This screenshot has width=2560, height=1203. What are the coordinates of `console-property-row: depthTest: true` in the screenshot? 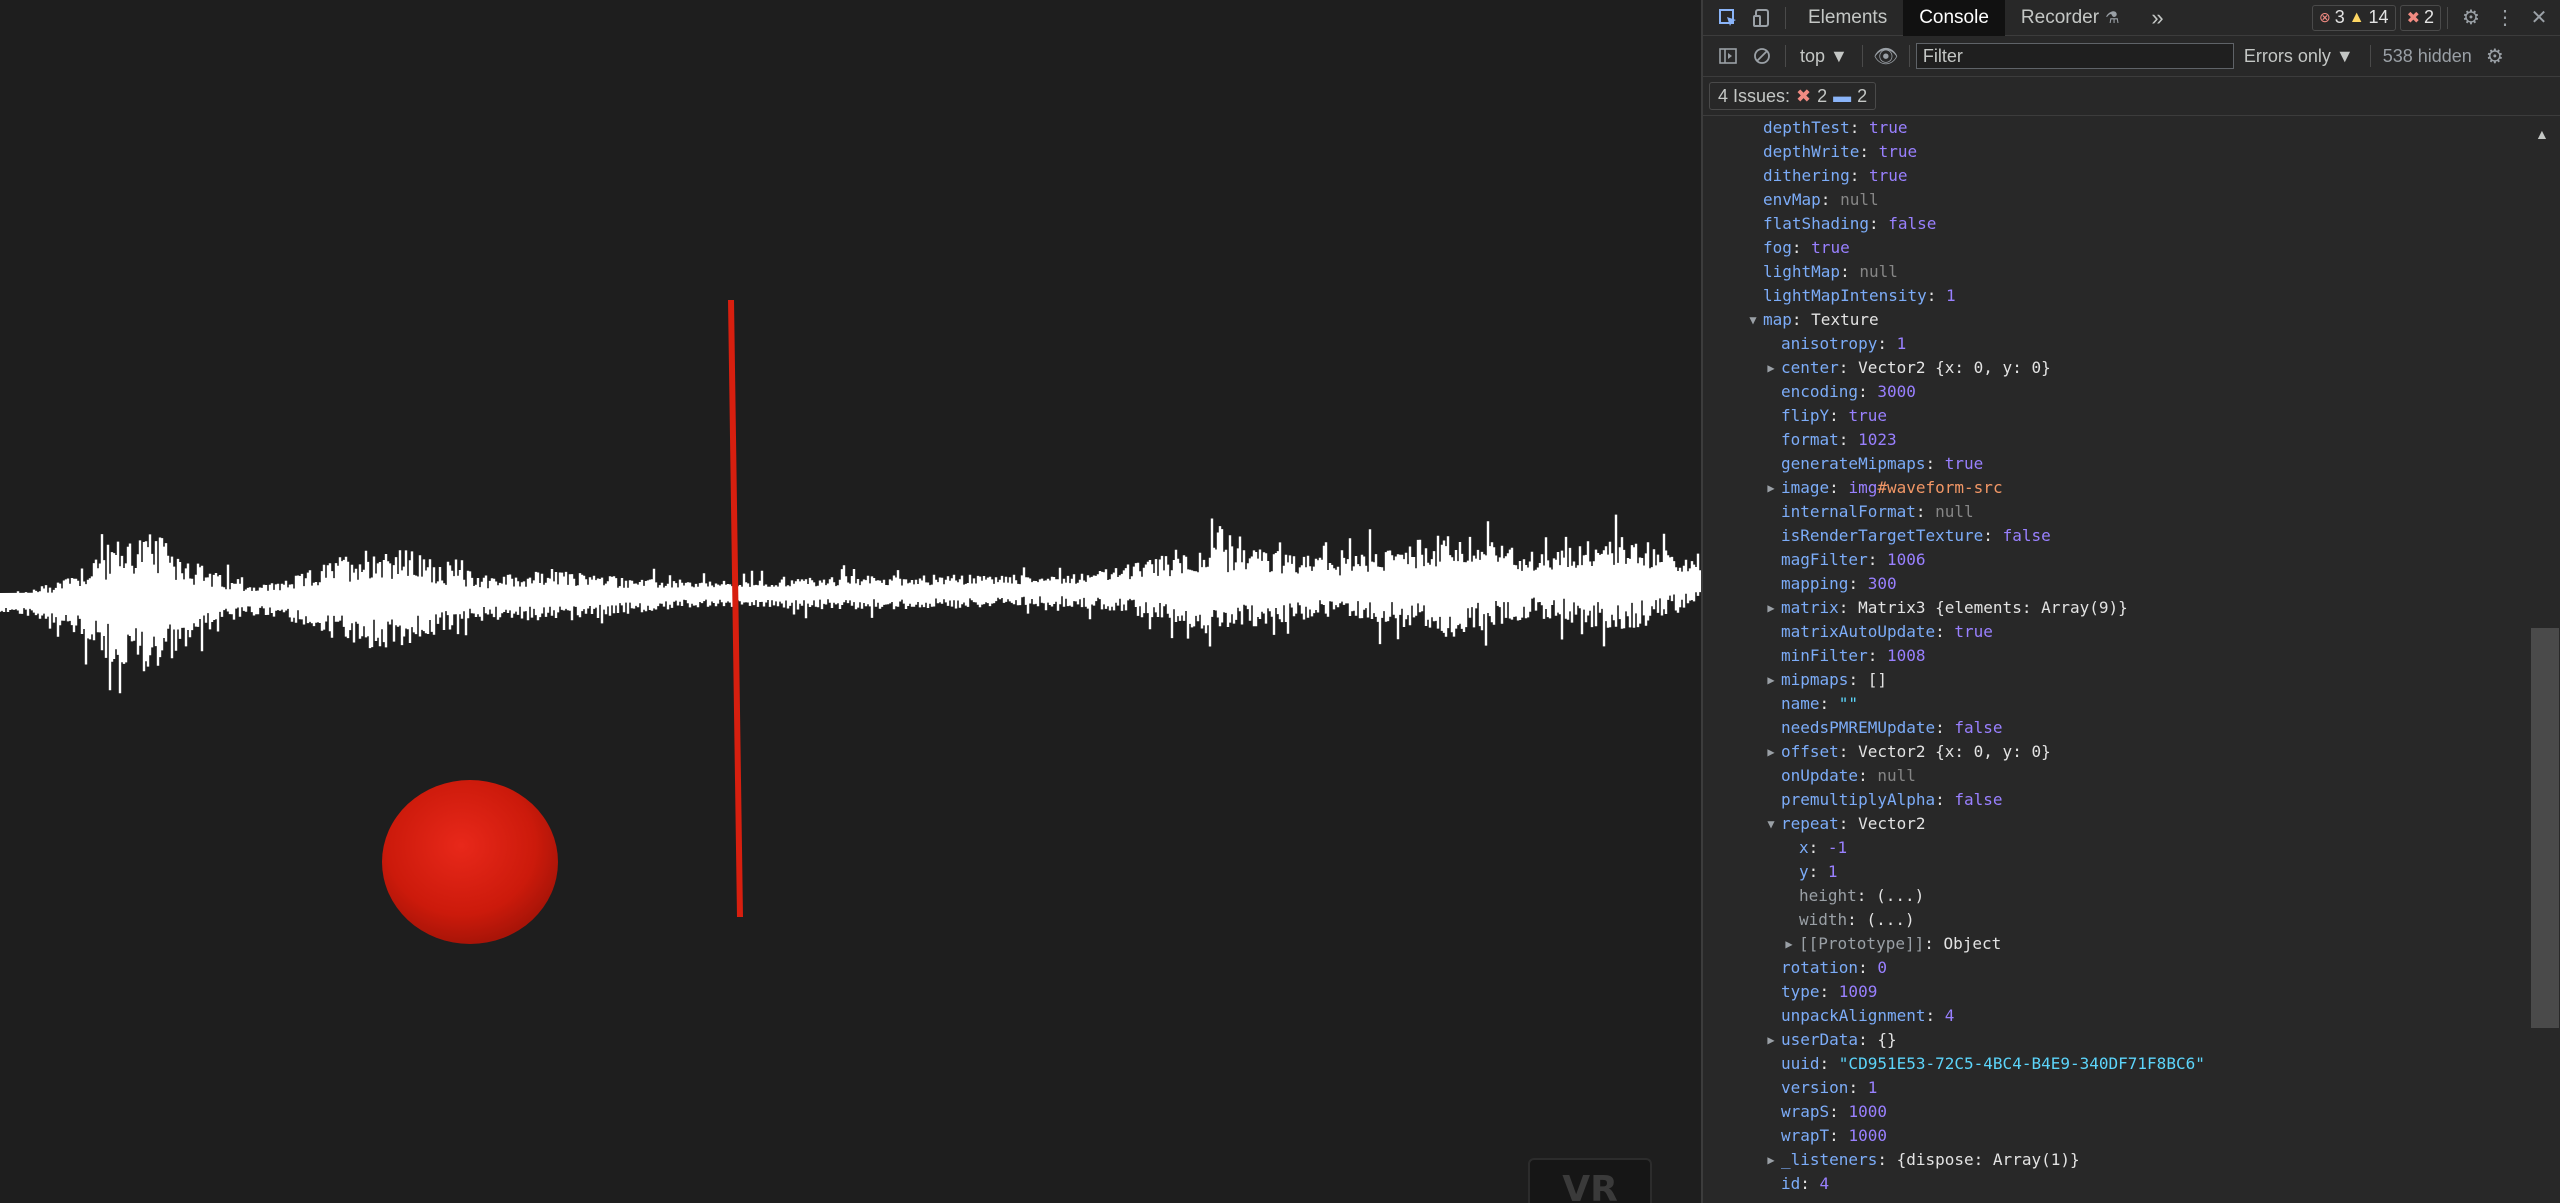 It's located at (2114, 128).